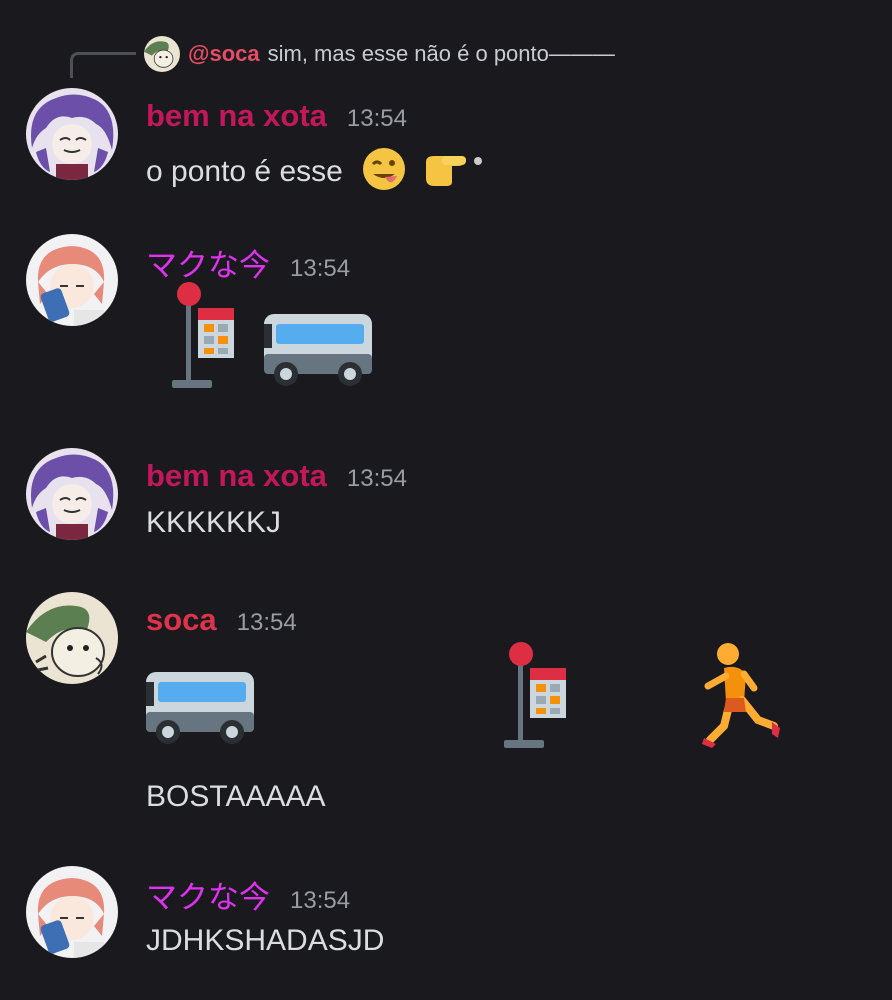 The width and height of the screenshot is (892, 1000). I want to click on person-running-emoji, so click(742, 698).